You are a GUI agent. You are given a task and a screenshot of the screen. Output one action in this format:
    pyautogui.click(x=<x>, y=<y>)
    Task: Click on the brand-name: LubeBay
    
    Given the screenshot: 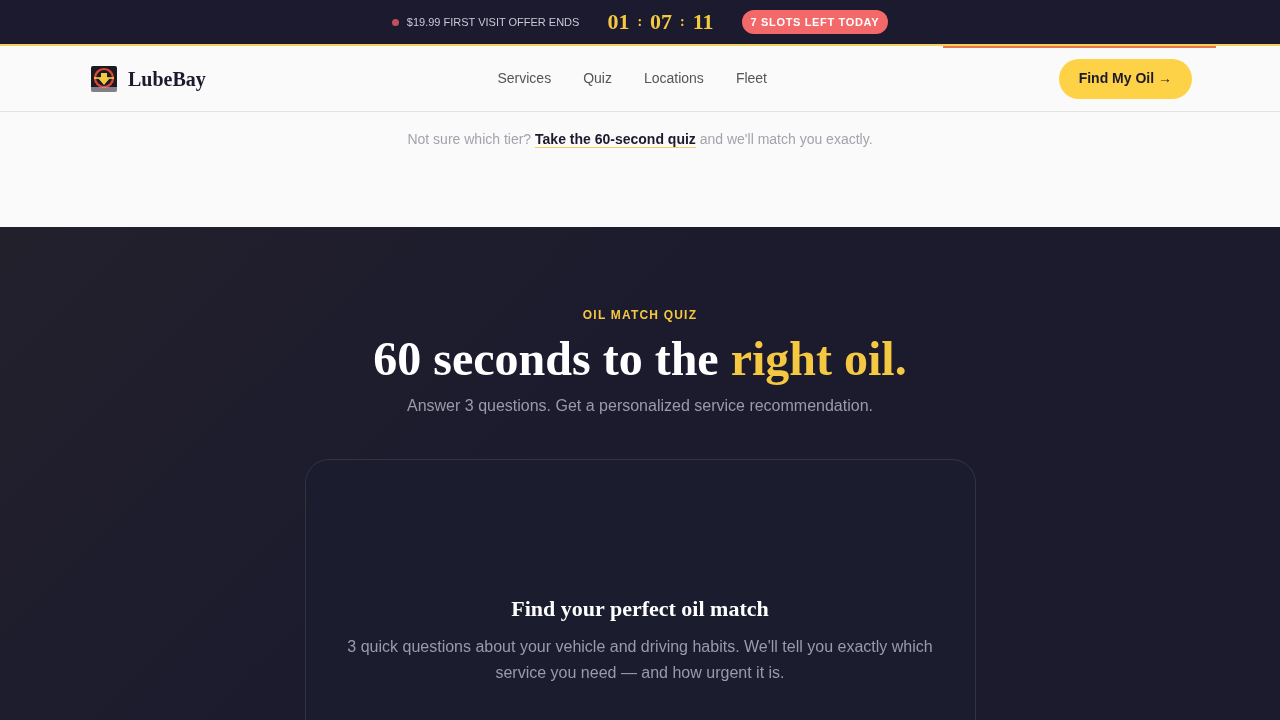 What is the action you would take?
    pyautogui.click(x=167, y=79)
    